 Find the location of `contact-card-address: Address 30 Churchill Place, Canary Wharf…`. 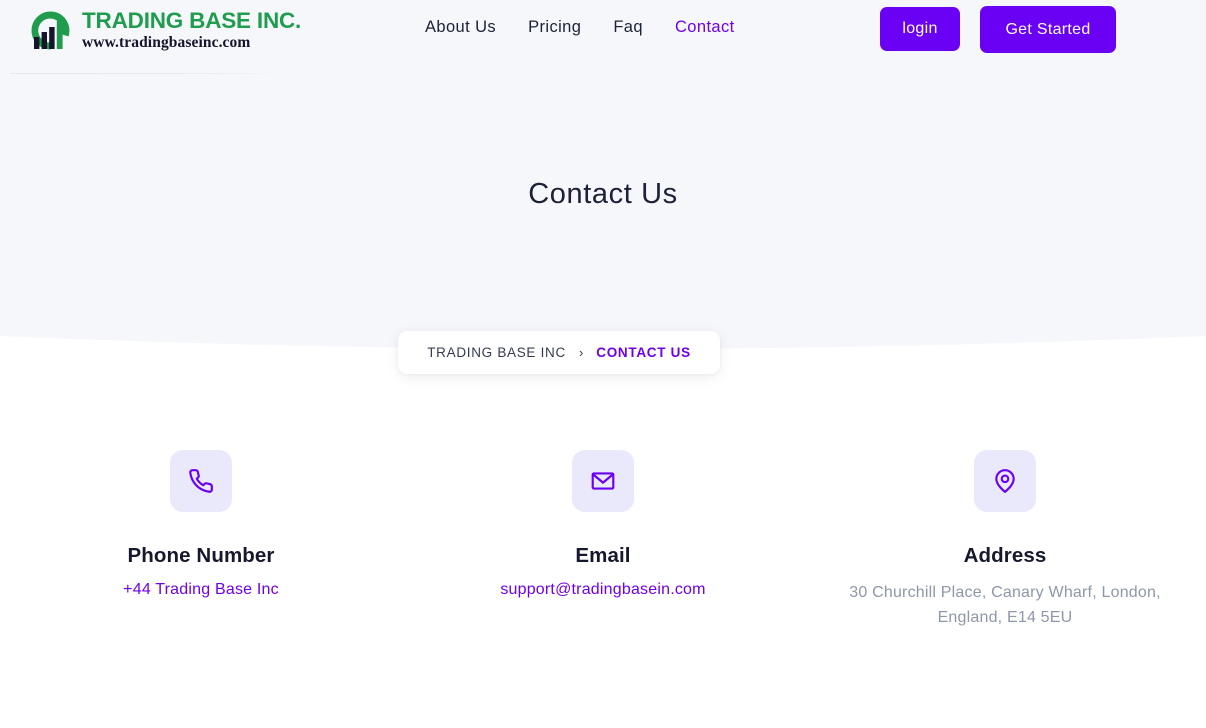

contact-card-address: Address 30 Churchill Place, Canary Wharf… is located at coordinates (1005, 540).